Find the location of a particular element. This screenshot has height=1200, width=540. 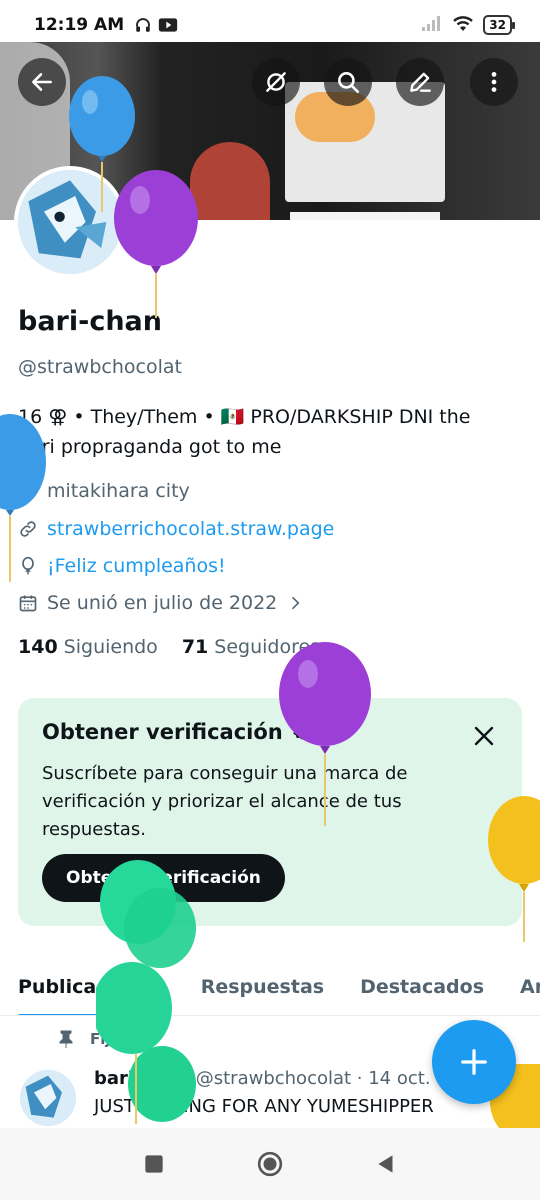

chevron-right-icon is located at coordinates (296, 603).